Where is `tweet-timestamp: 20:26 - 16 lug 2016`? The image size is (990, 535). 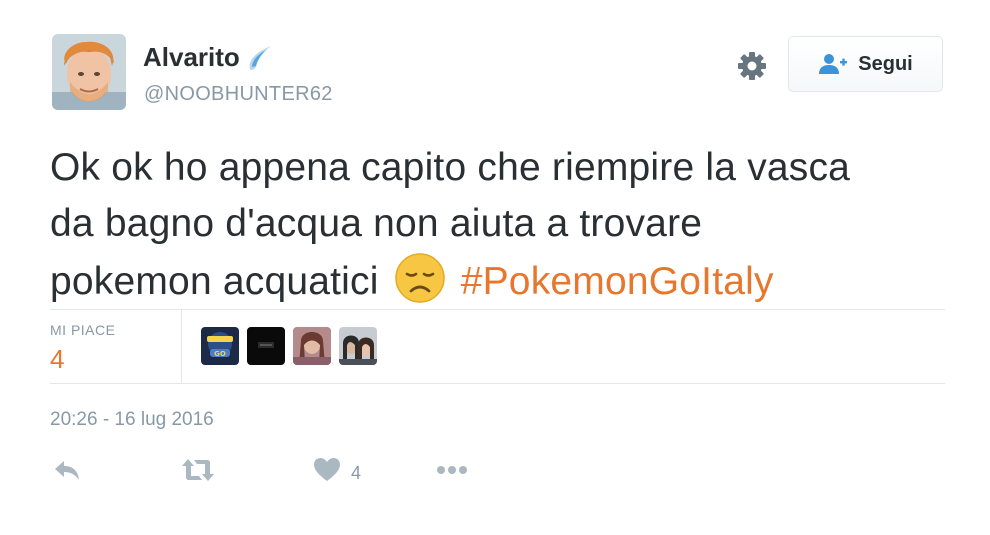 tweet-timestamp: 20:26 - 16 lug 2016 is located at coordinates (132, 420).